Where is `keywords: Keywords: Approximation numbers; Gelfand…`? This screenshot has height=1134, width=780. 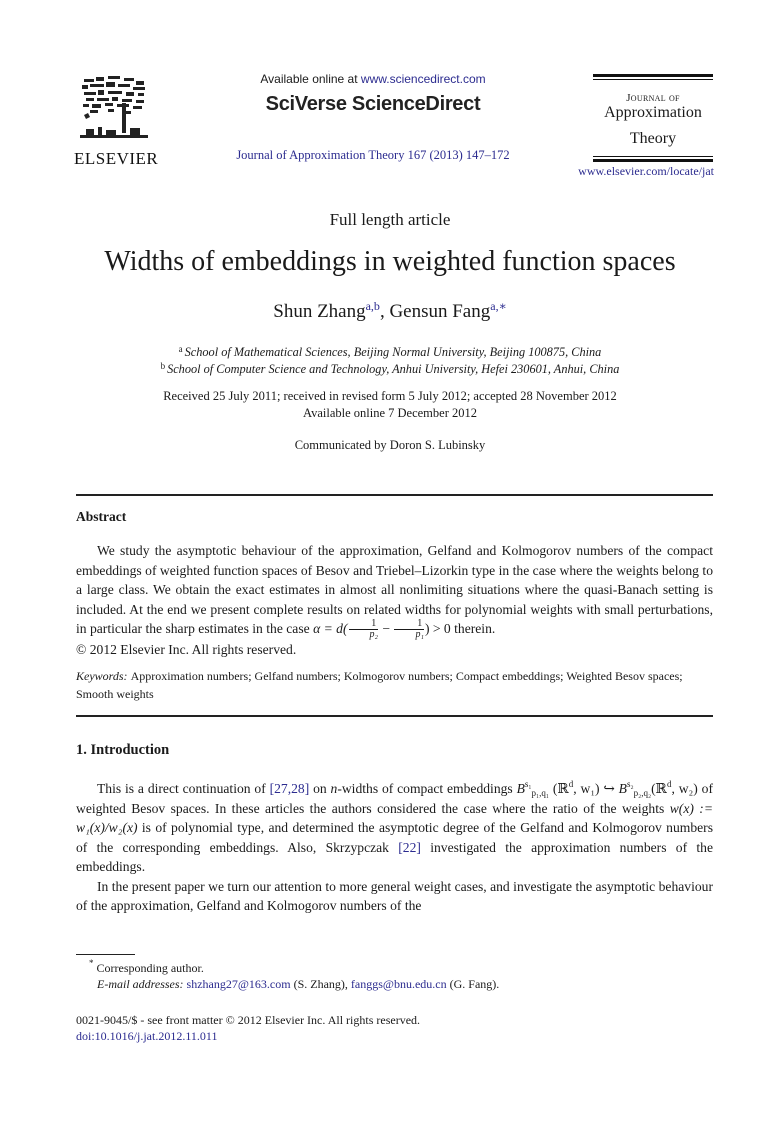 keywords: Keywords: Approximation numbers; Gelfand… is located at coordinates (394, 685).